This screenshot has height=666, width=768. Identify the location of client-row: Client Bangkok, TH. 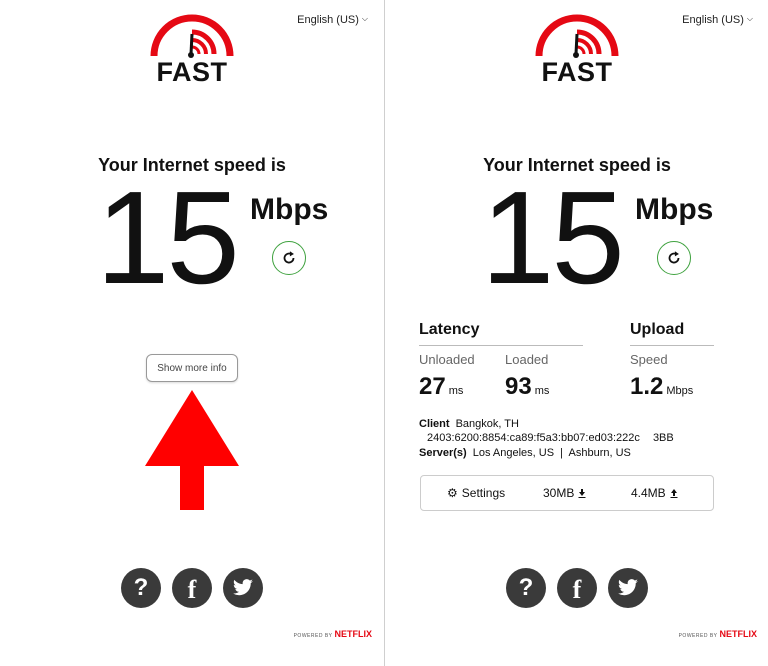
(469, 424).